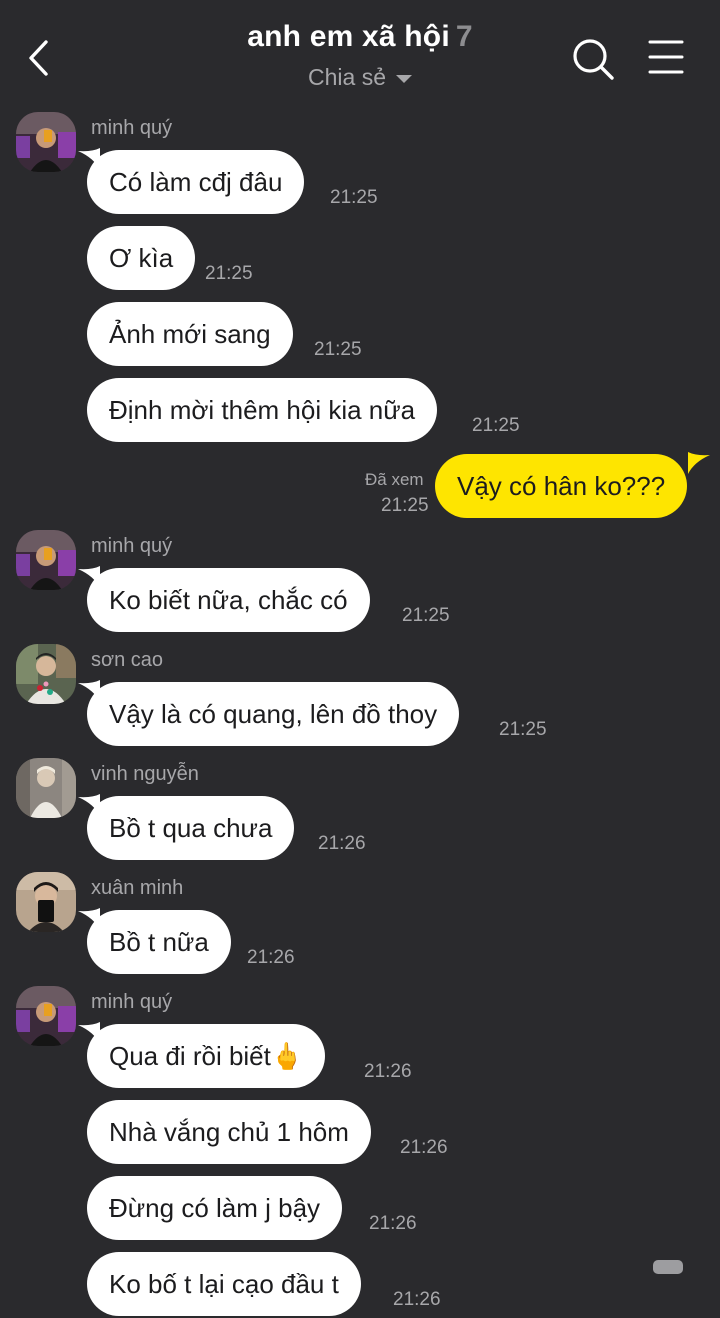 The image size is (720, 1318). I want to click on message-bubble: Có làm cđj đâu, so click(196, 182).